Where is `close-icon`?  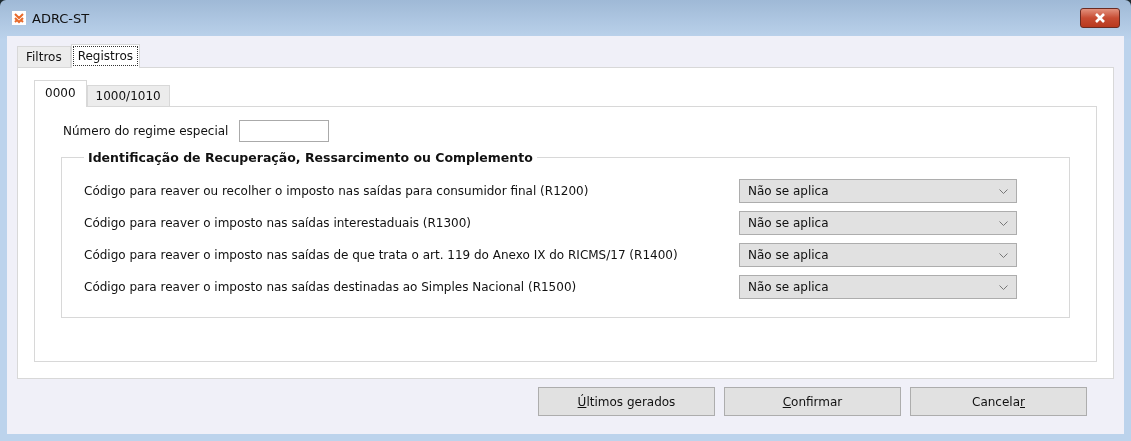
close-icon is located at coordinates (1100, 18).